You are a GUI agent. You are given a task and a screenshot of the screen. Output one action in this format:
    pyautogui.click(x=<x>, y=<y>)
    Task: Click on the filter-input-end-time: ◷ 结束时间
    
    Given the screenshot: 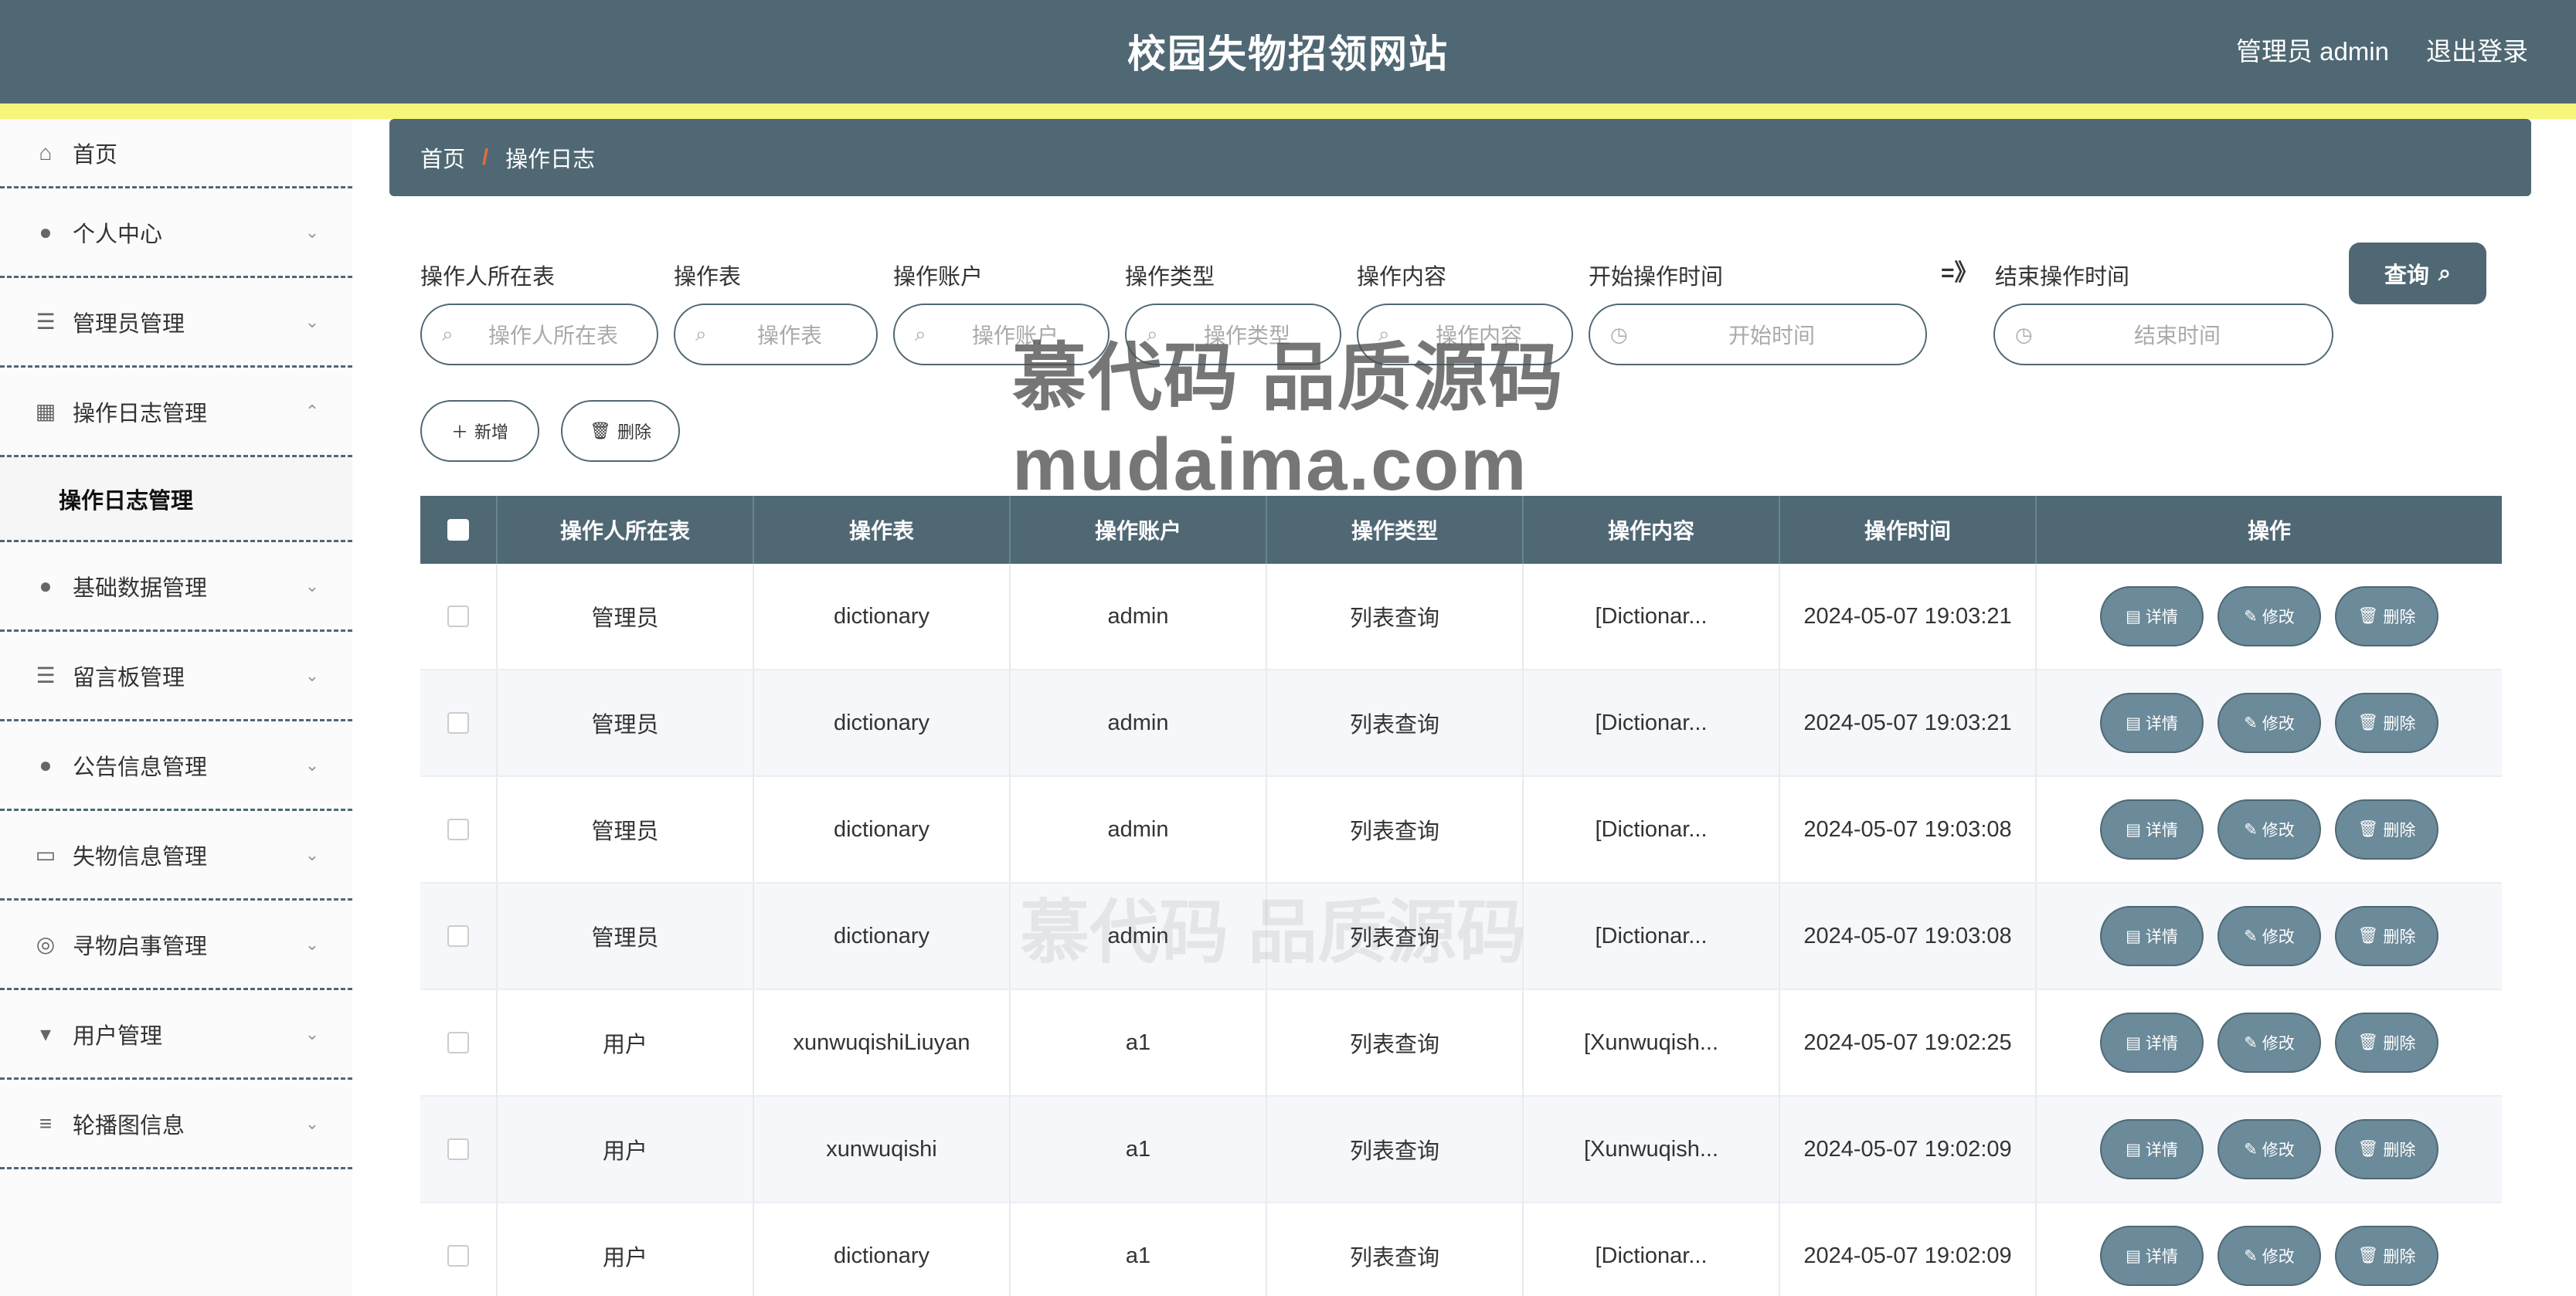 What is the action you would take?
    pyautogui.click(x=2163, y=334)
    